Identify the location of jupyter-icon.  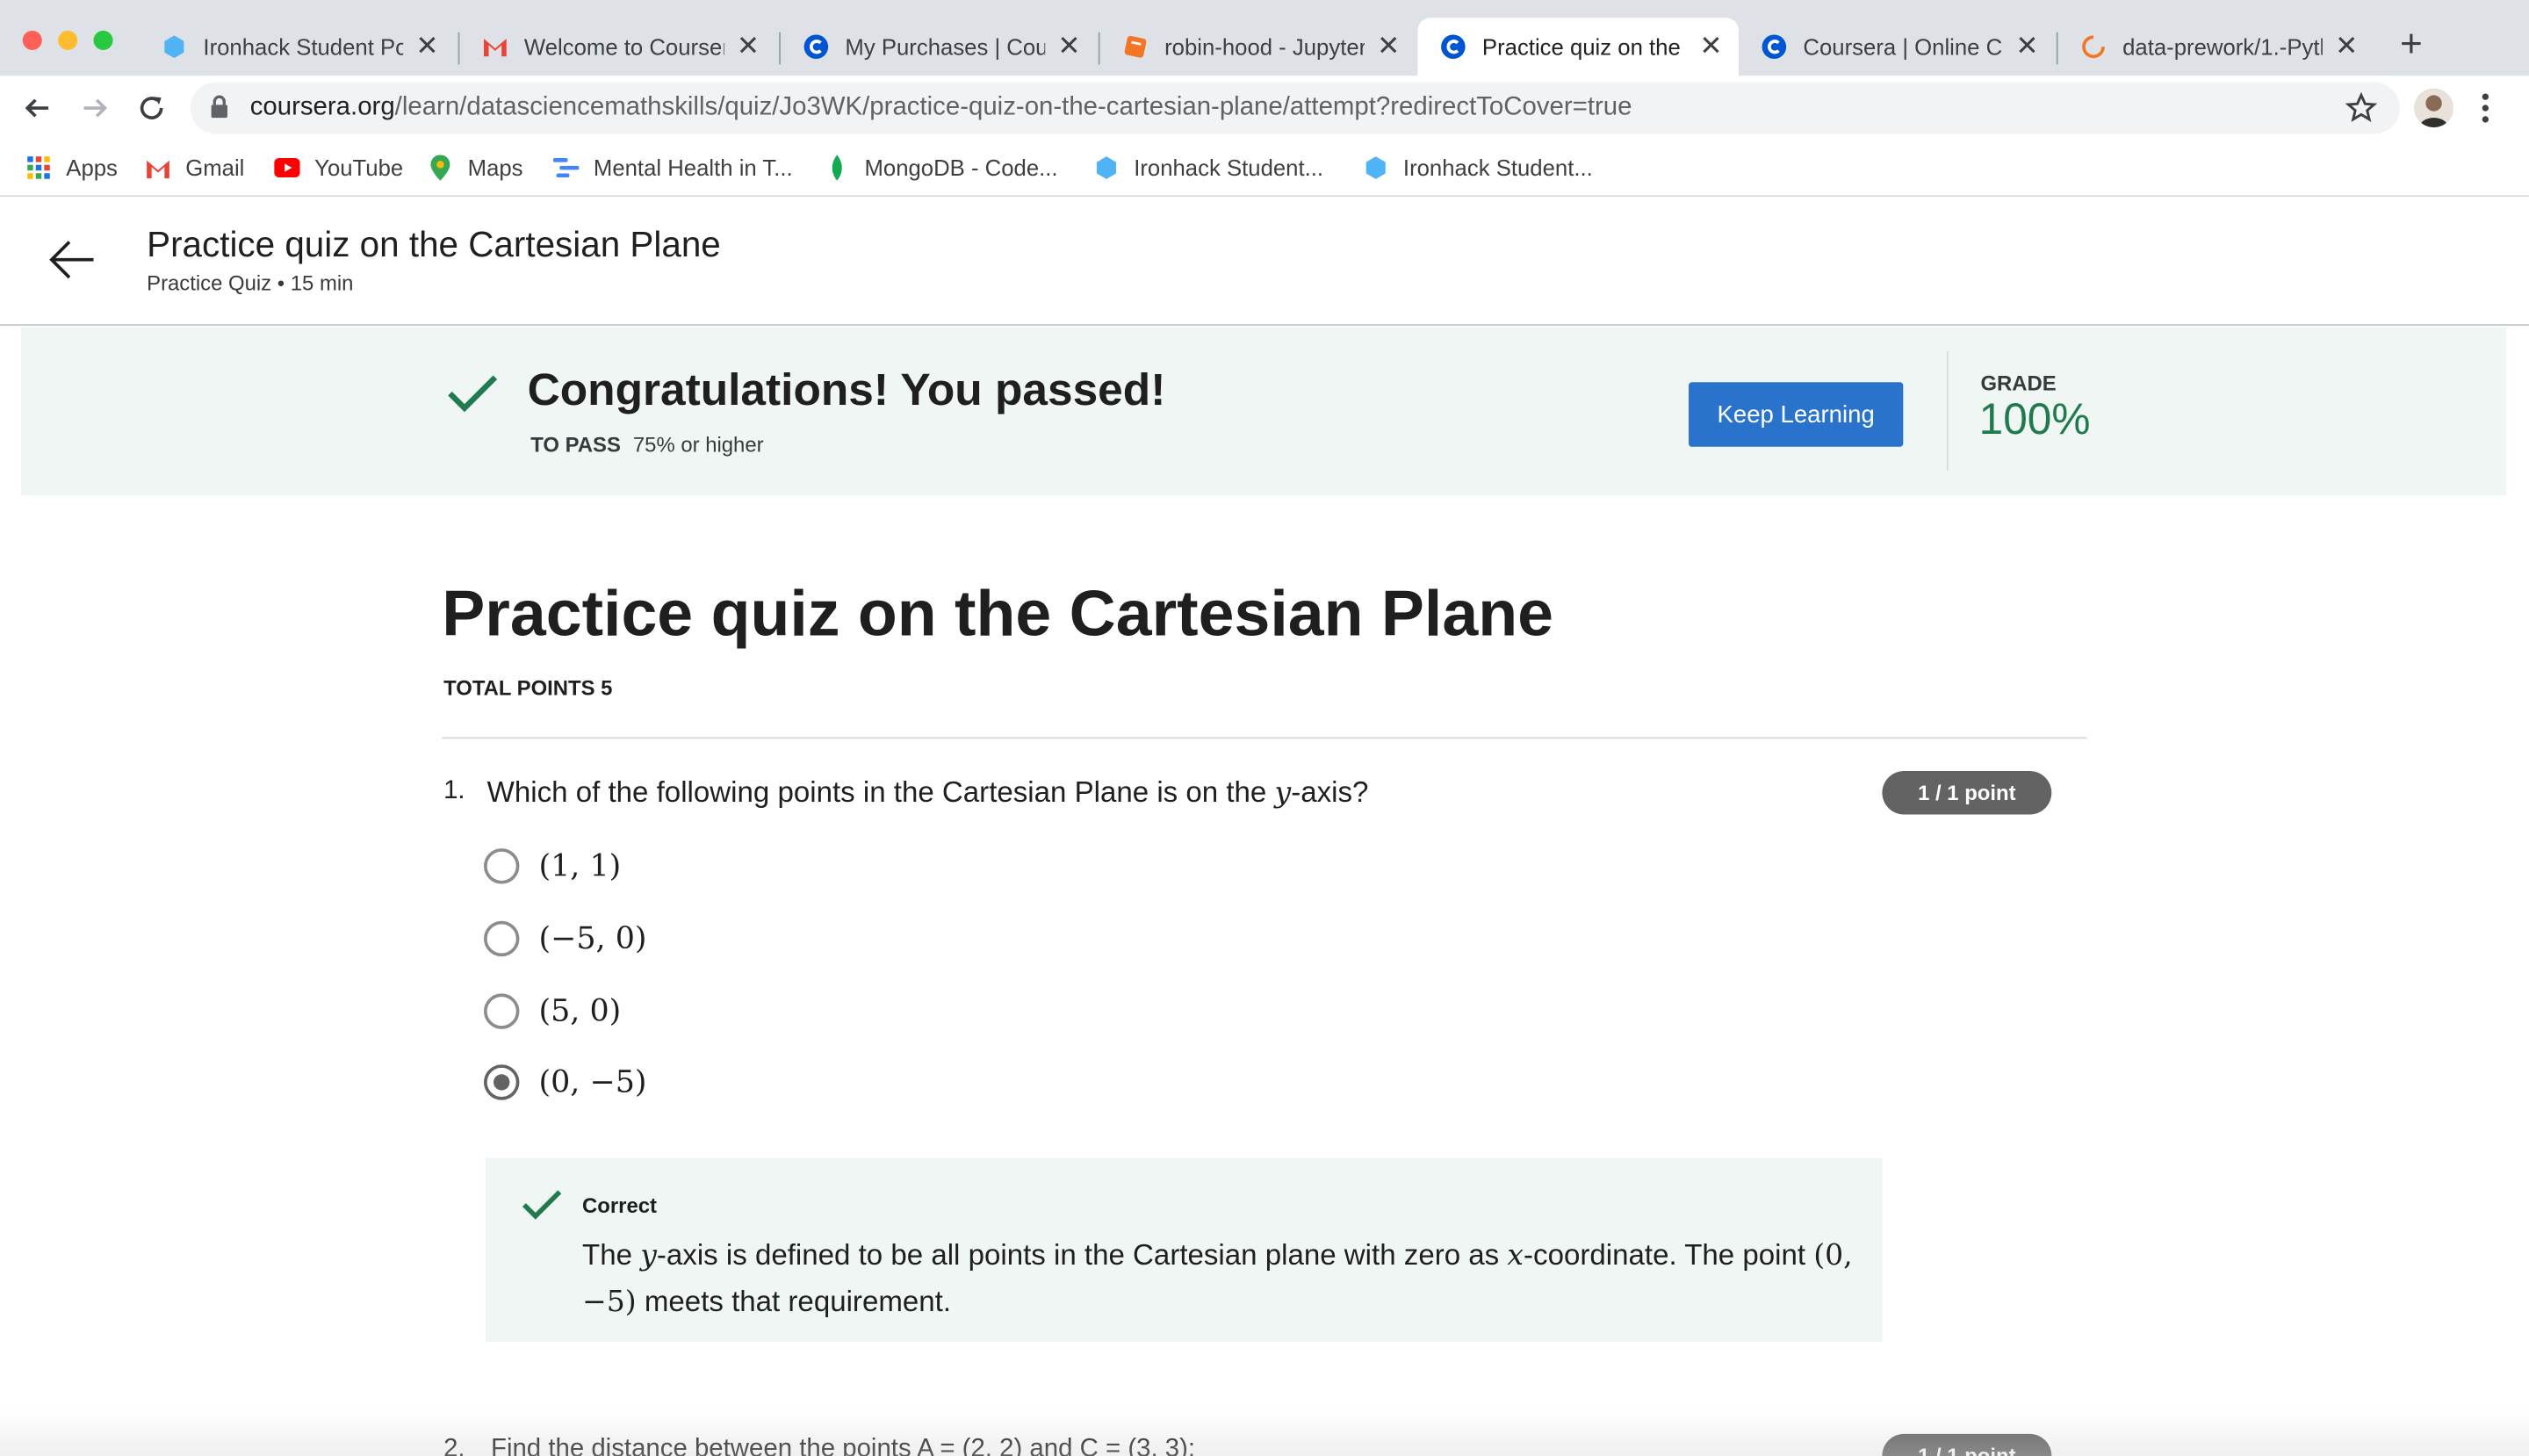
(1135, 47).